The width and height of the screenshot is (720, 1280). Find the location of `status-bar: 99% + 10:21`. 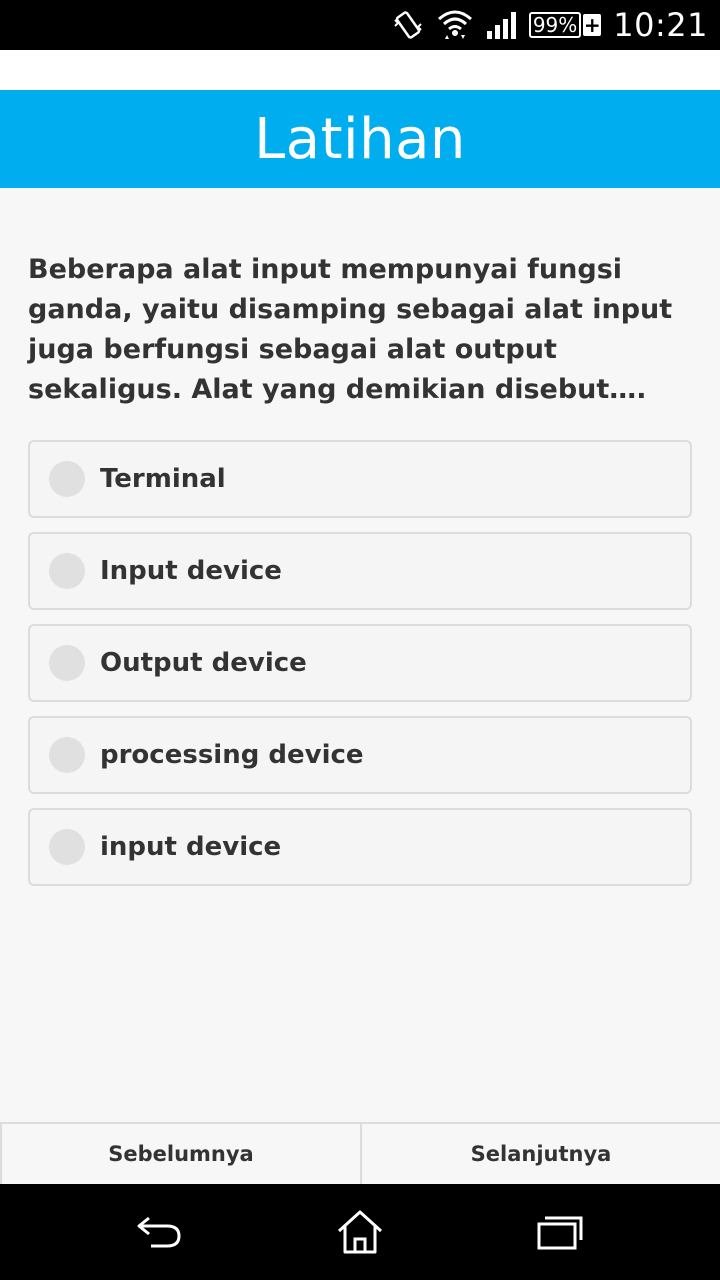

status-bar: 99% + 10:21 is located at coordinates (360, 25).